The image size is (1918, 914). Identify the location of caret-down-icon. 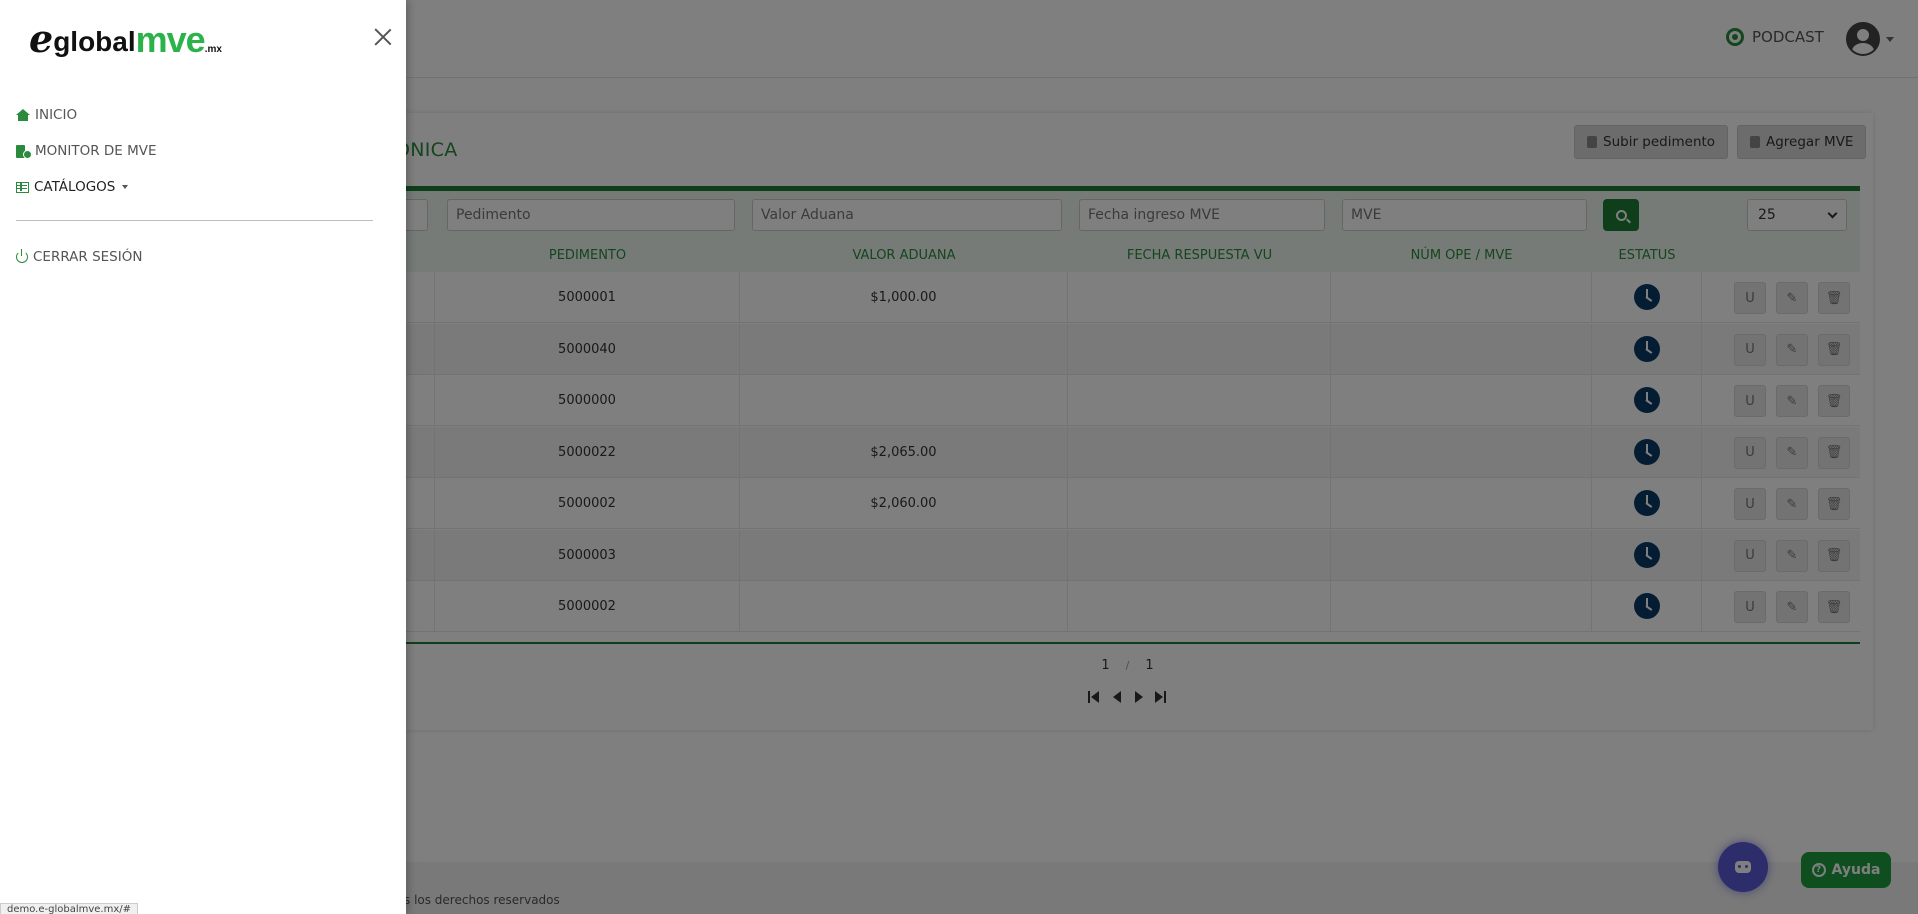
(125, 187).